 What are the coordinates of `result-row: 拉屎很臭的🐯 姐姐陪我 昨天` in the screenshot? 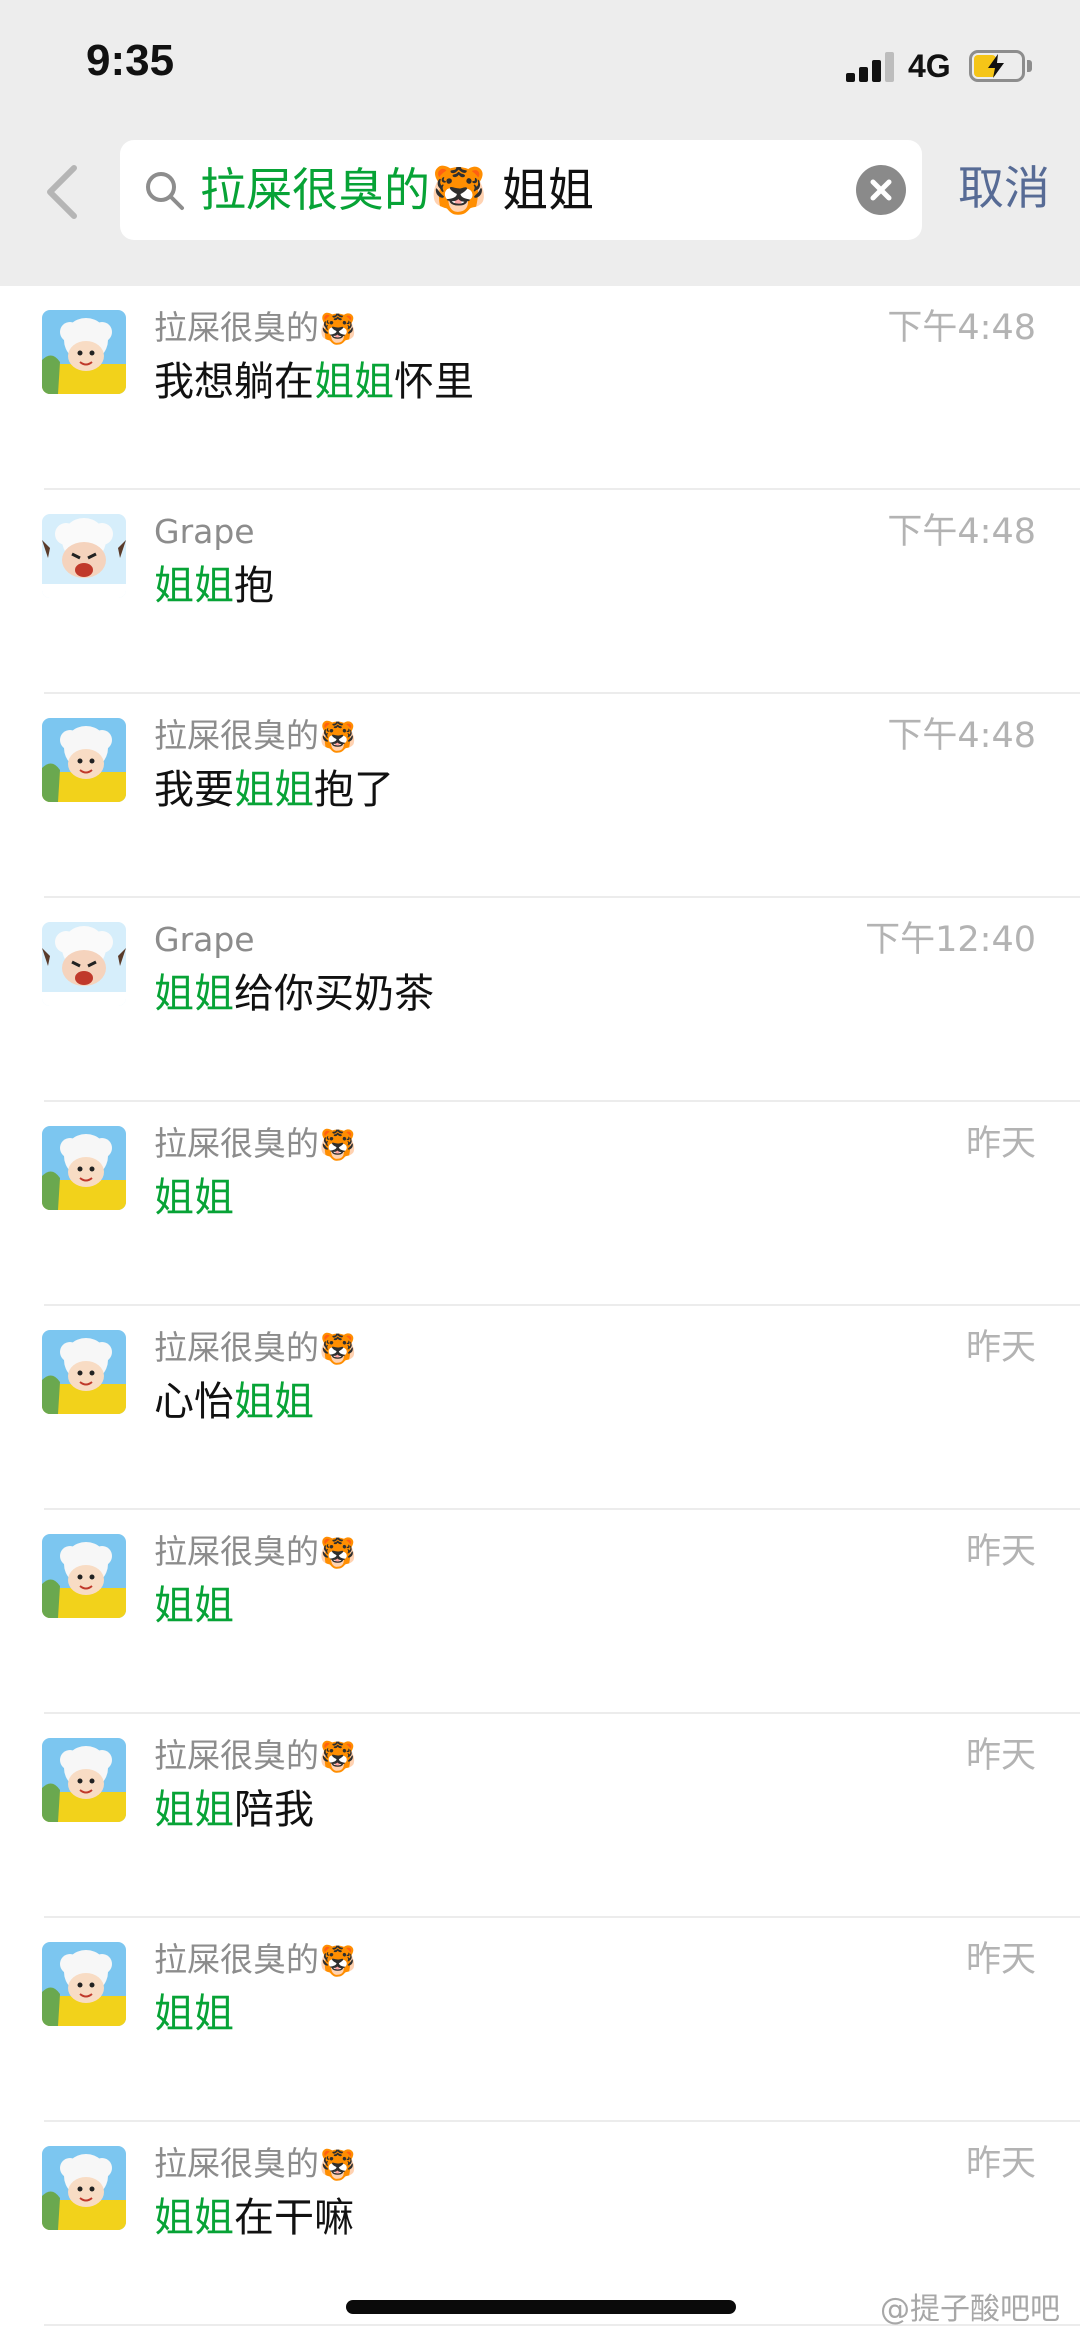 It's located at (540, 1816).